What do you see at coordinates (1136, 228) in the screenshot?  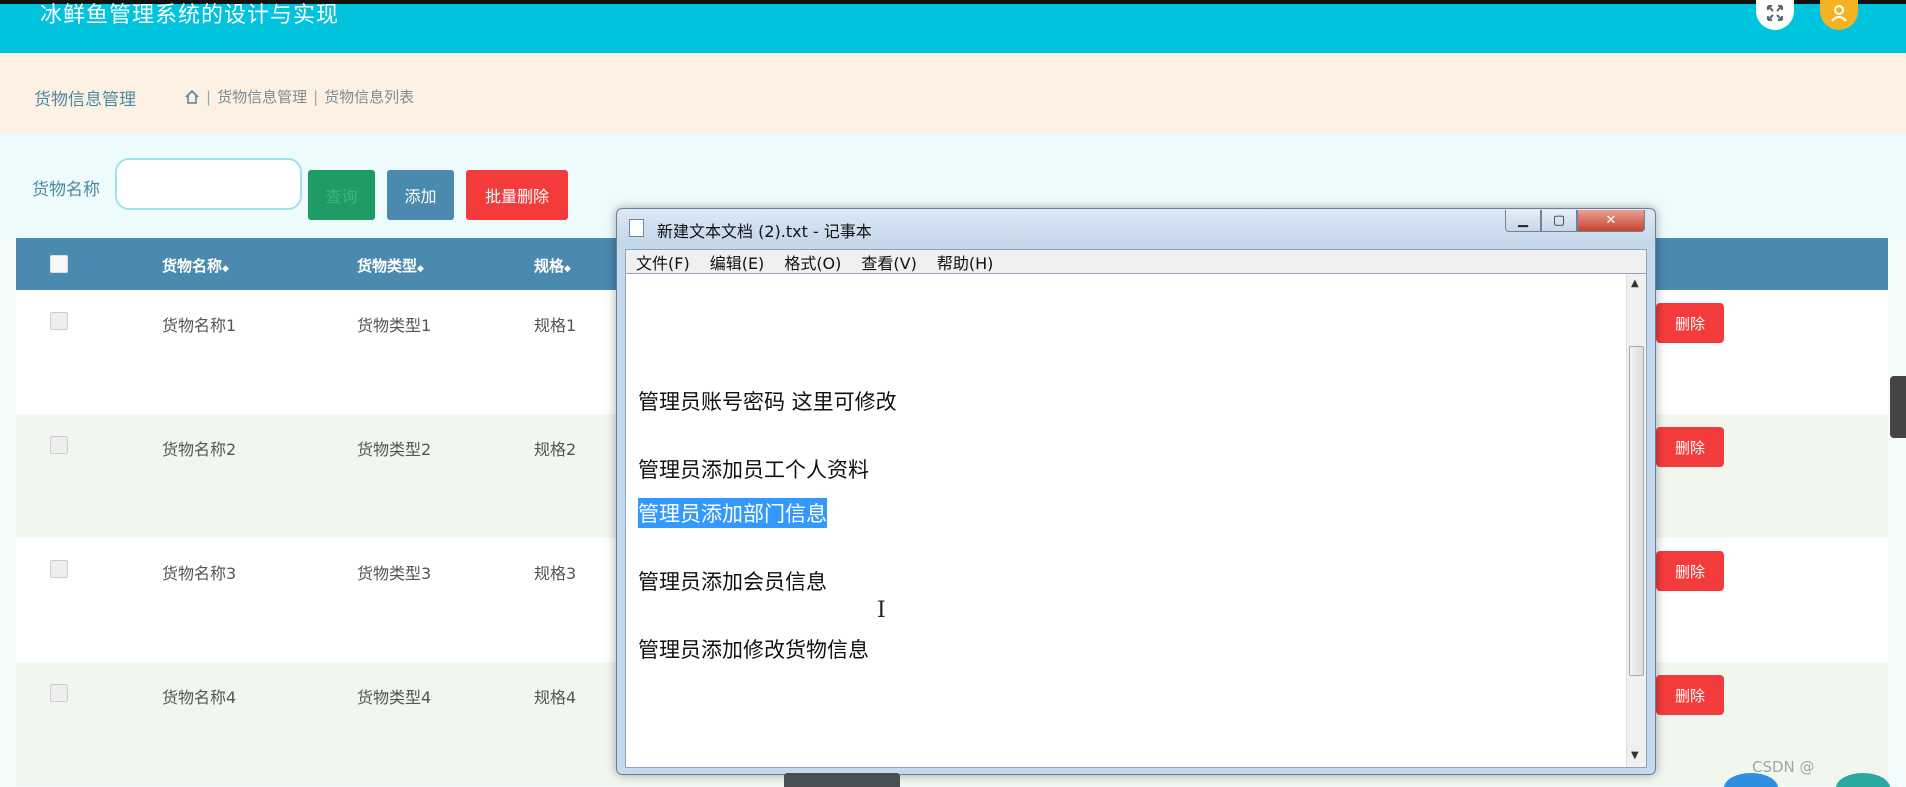 I see `notepad-titlebar: 新建文本文档 (2).txt - 记事本 ▁ ▢ ✕` at bounding box center [1136, 228].